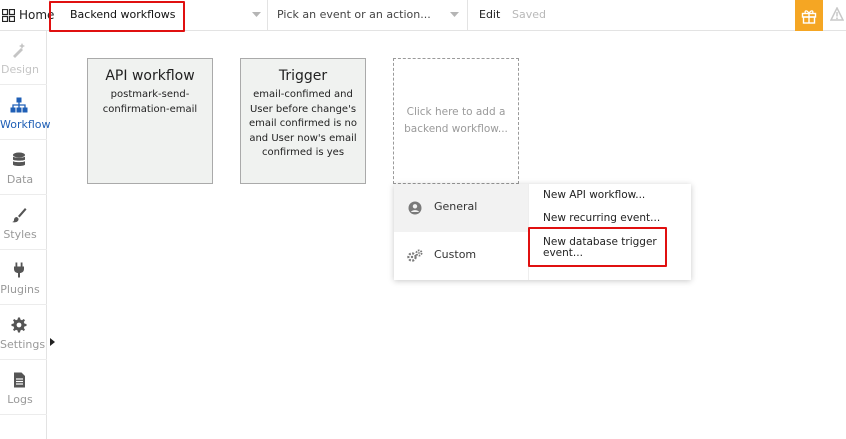 The width and height of the screenshot is (846, 439). I want to click on sidebar-item-label: Data, so click(20, 179).